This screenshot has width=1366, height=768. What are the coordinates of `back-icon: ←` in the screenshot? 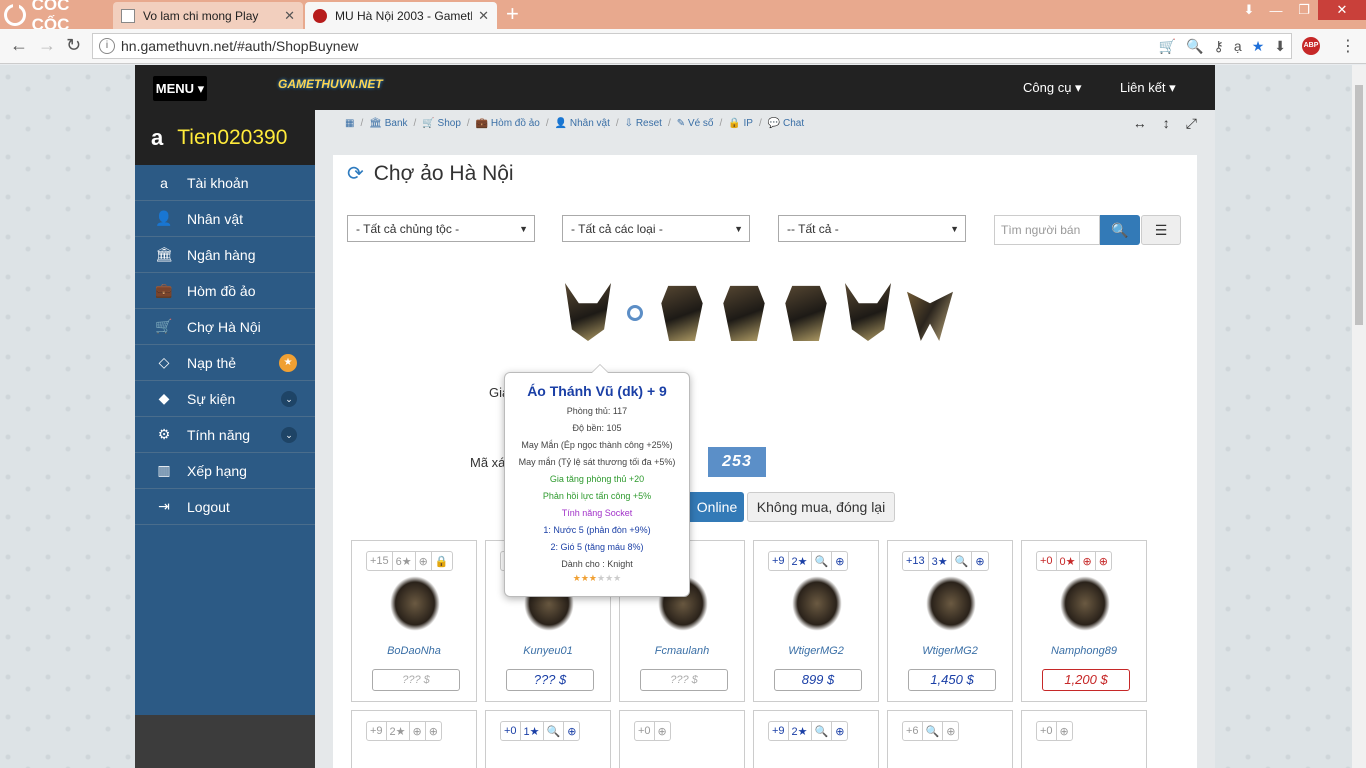 It's located at (19, 45).